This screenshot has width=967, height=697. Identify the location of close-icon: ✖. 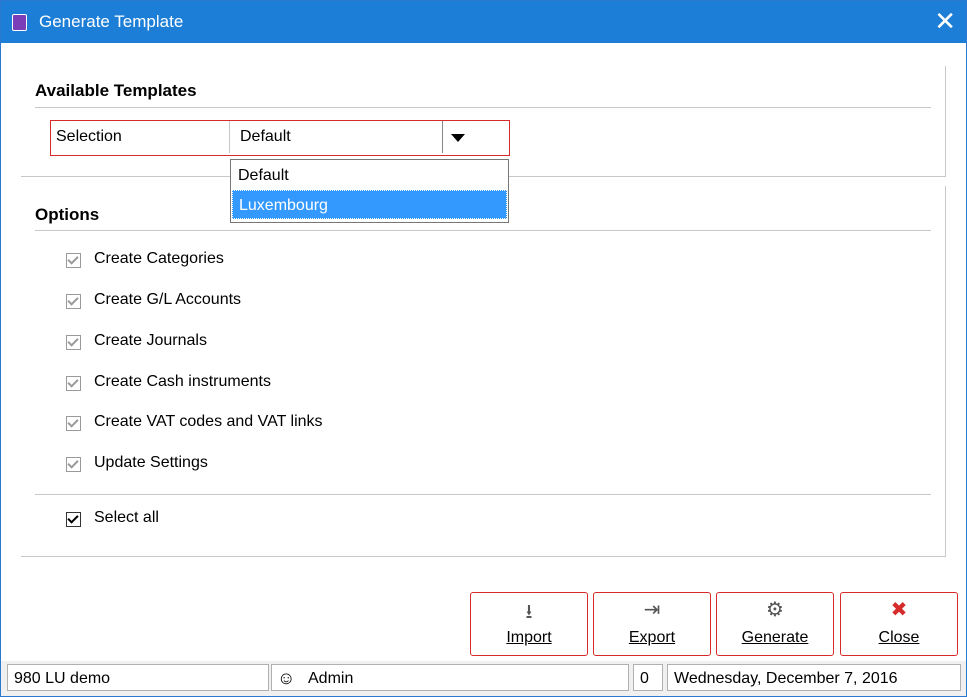
(899, 610).